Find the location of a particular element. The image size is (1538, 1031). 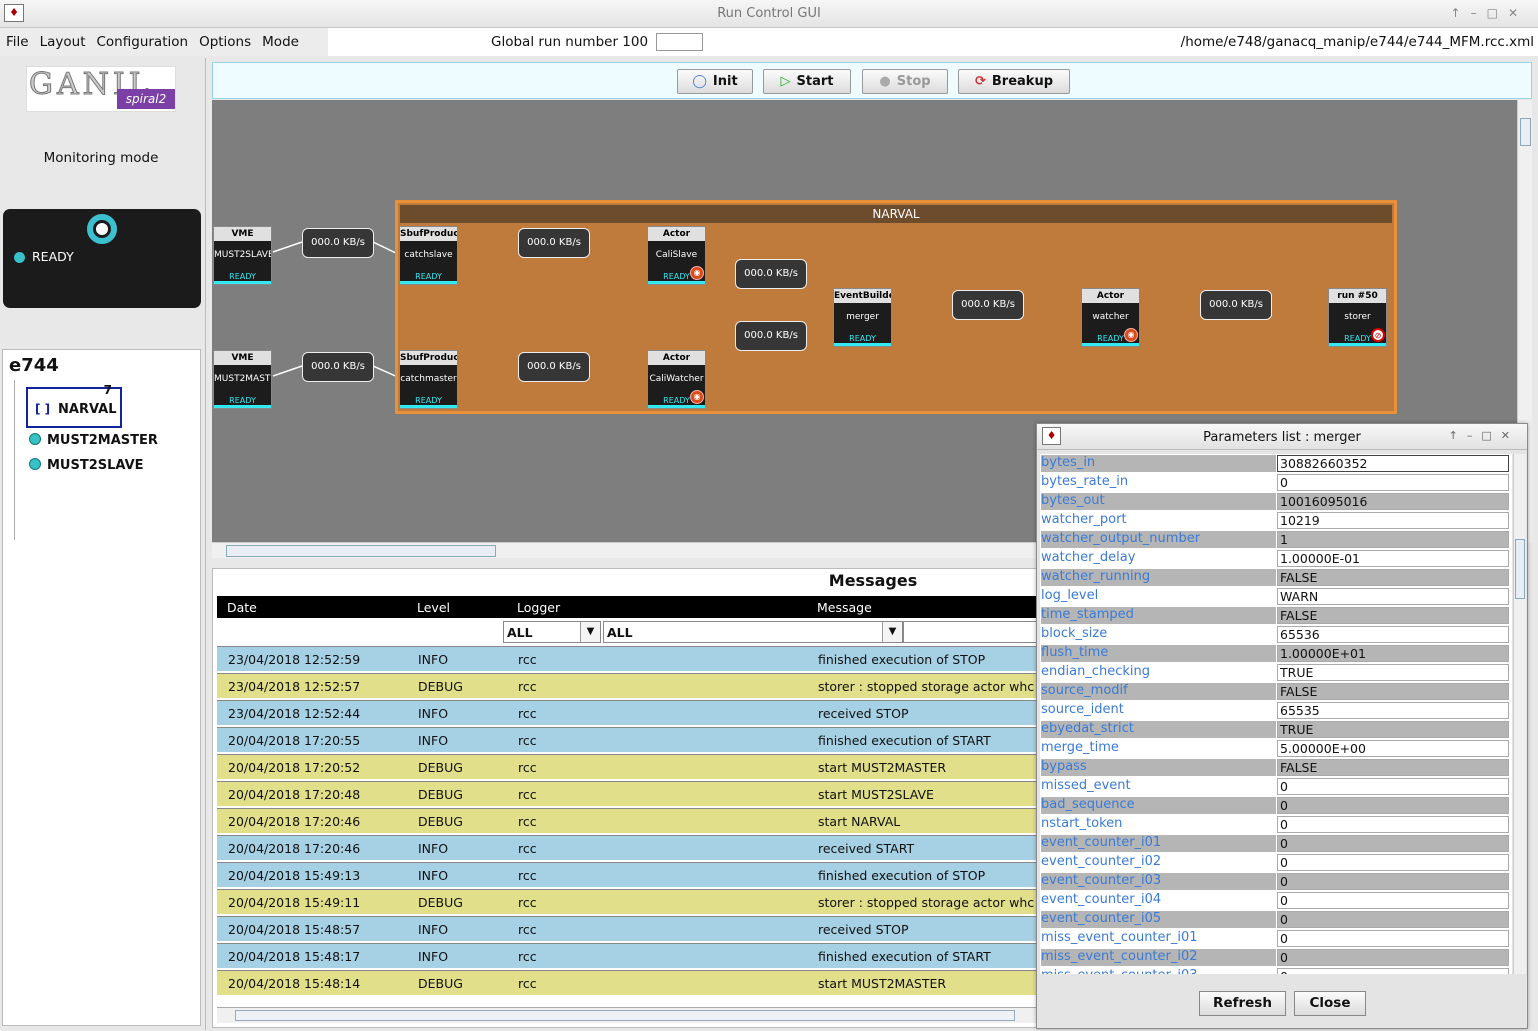

param-row: event_counter_i03 0 is located at coordinates (1276, 881).